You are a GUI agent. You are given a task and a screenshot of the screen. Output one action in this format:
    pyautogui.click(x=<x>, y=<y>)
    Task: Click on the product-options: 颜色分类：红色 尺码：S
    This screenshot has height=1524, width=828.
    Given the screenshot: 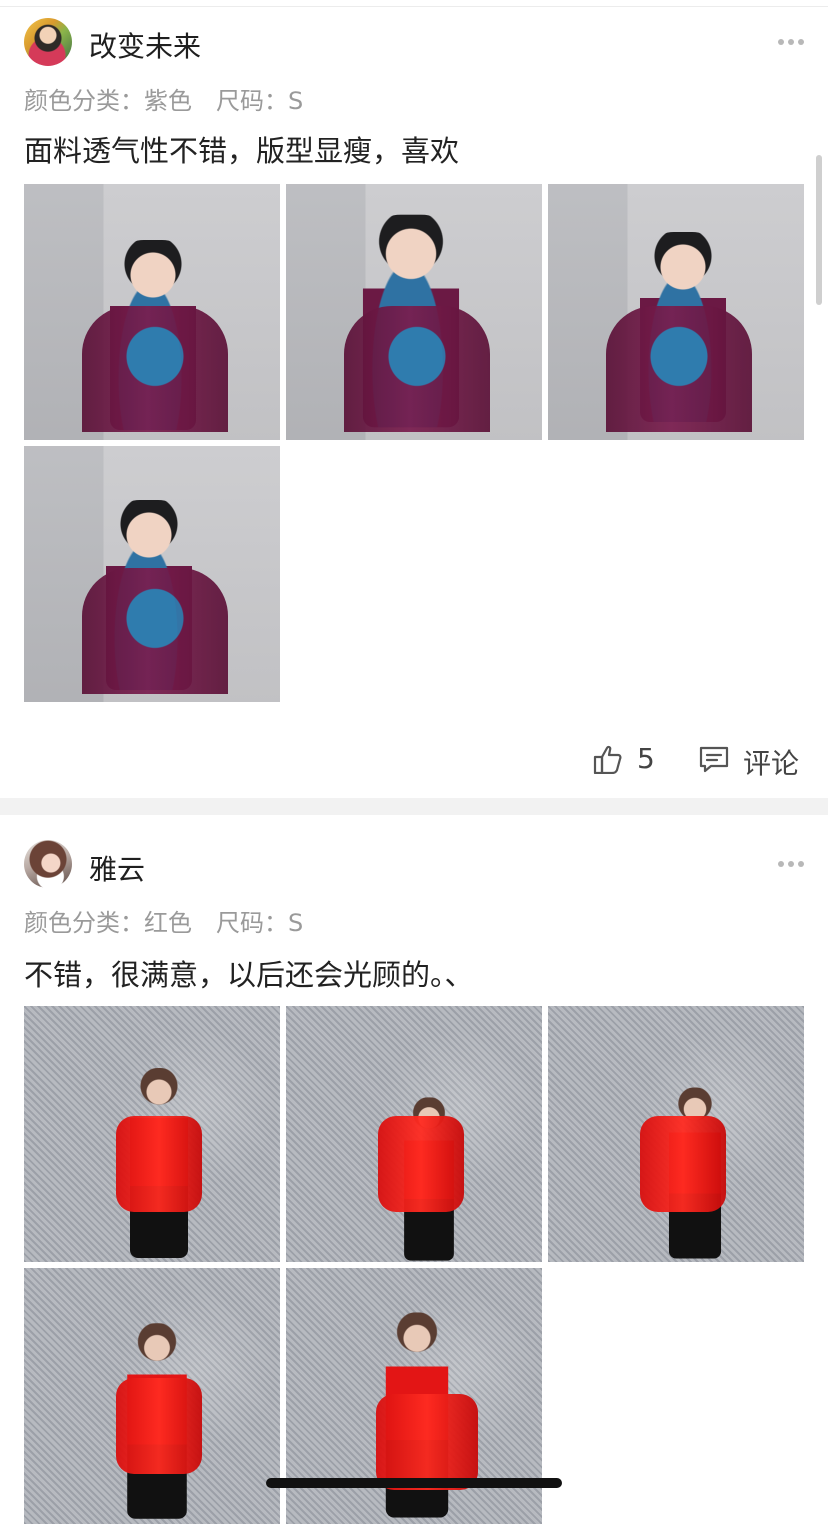 What is the action you would take?
    pyautogui.click(x=163, y=920)
    